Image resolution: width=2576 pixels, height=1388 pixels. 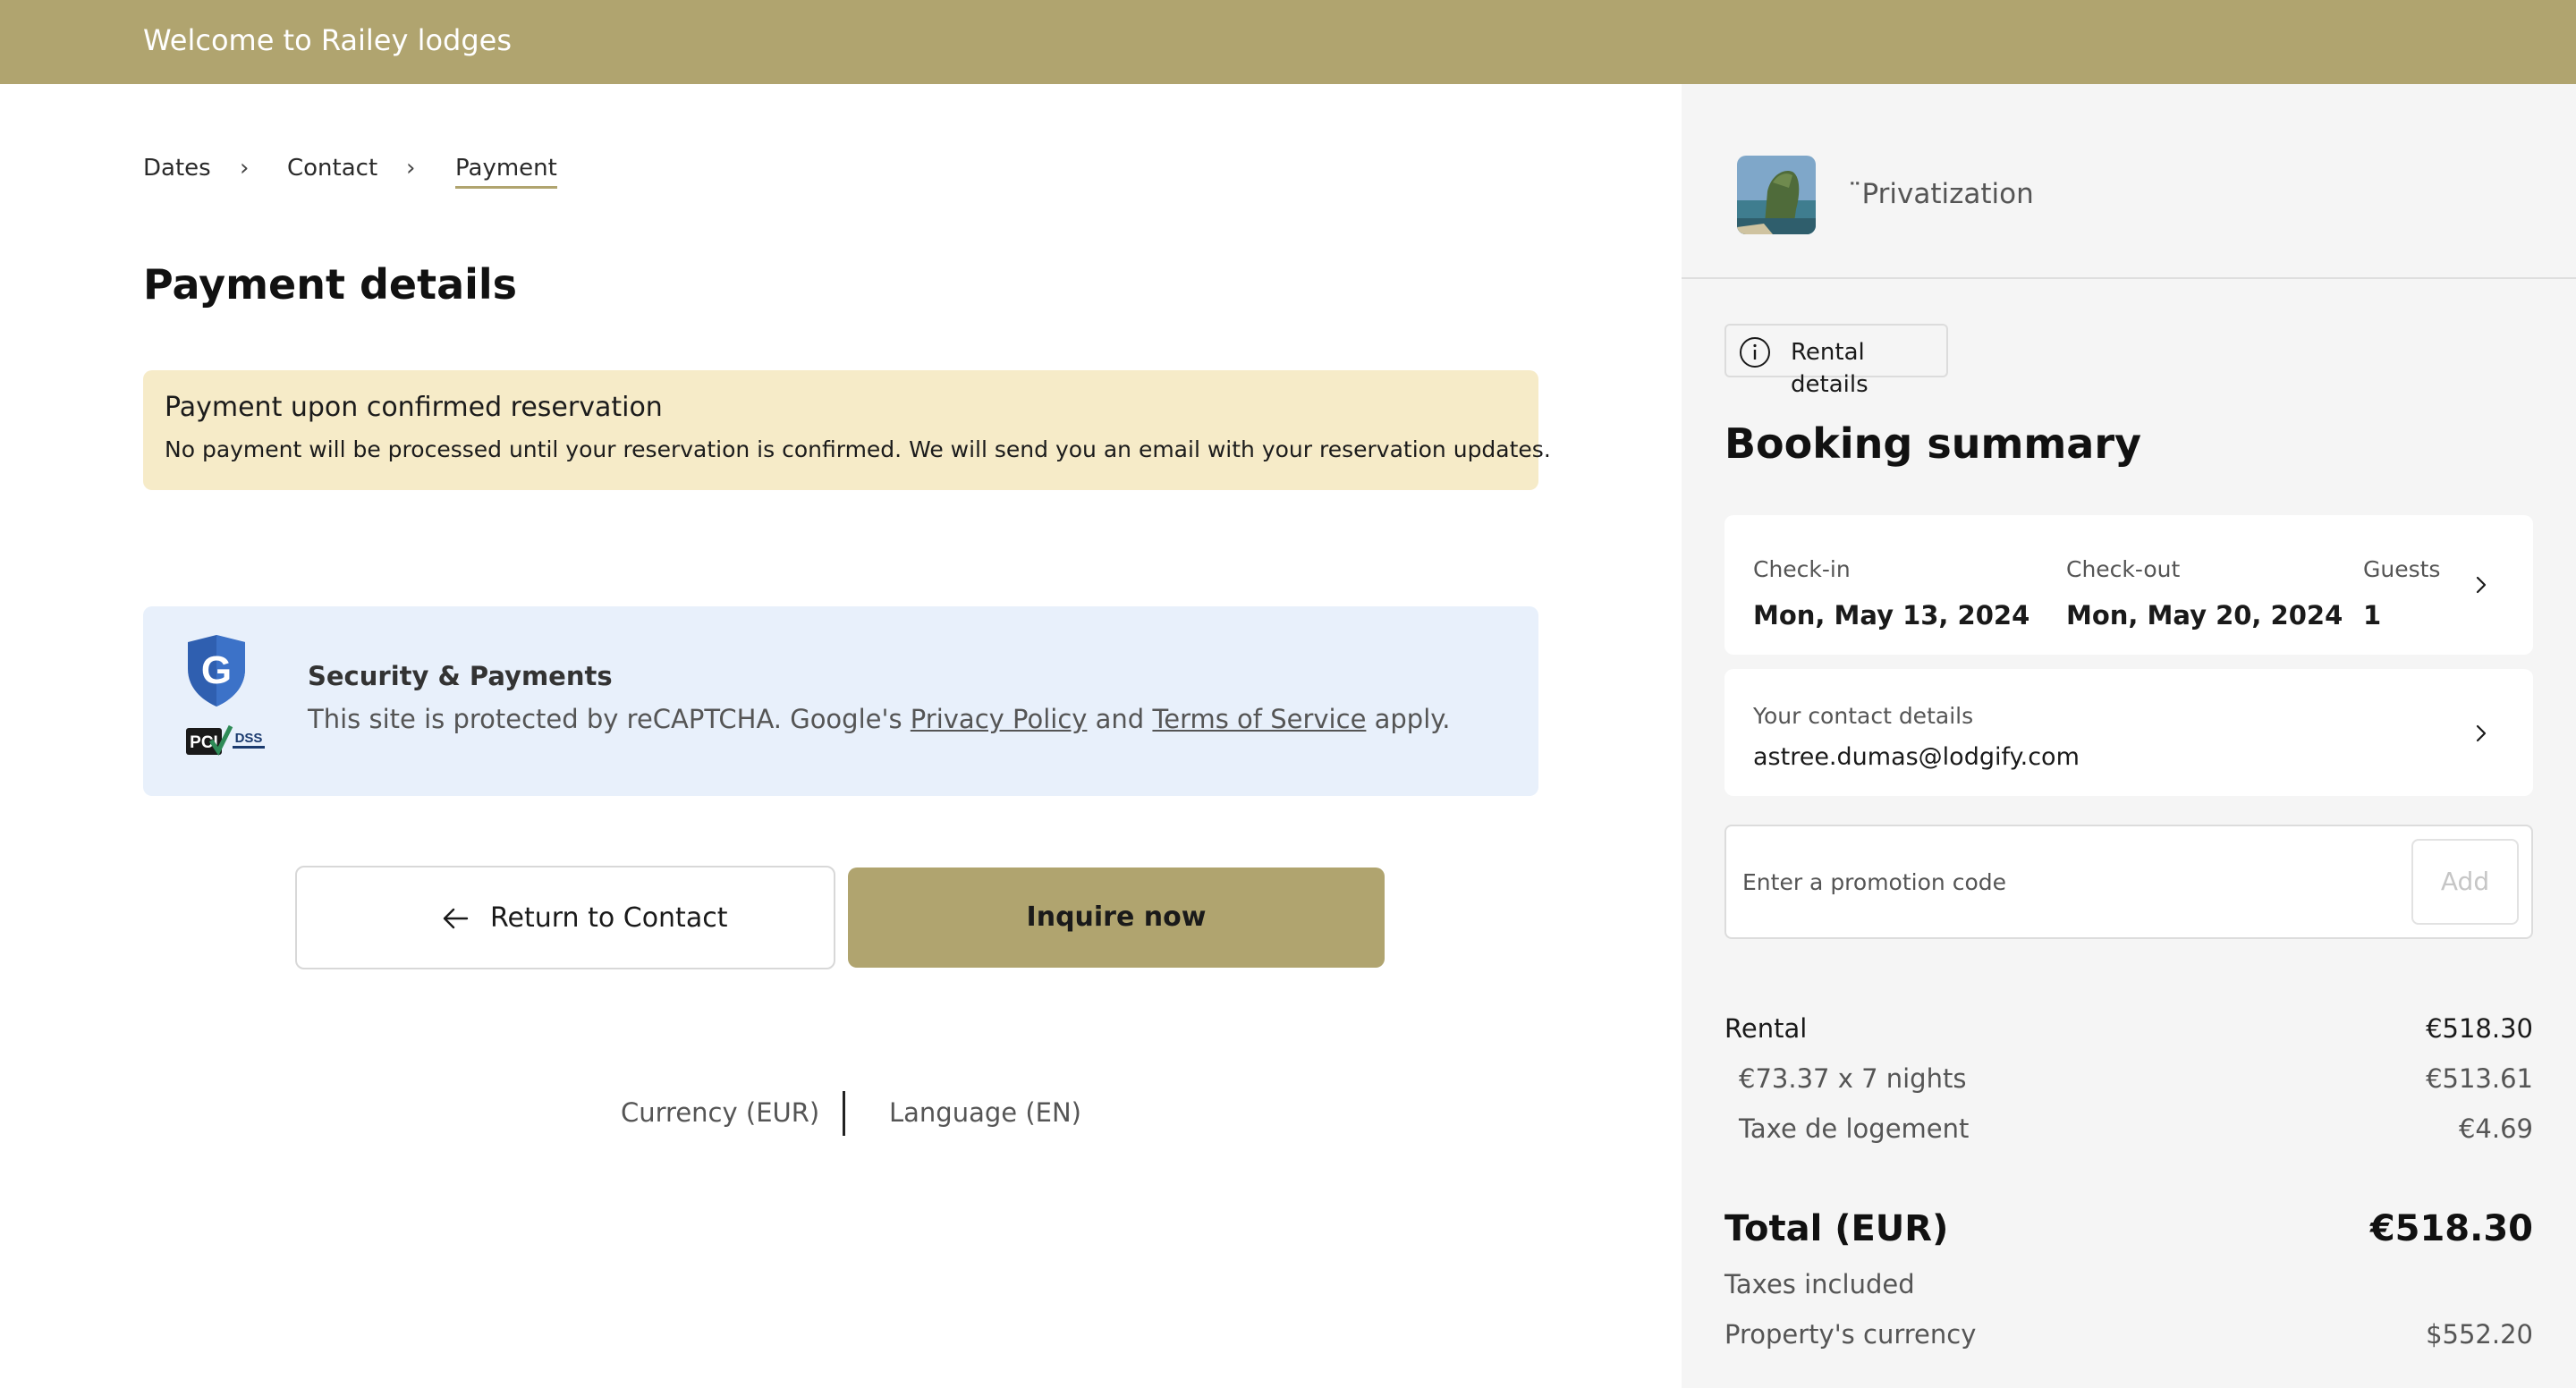 What do you see at coordinates (2372, 616) in the screenshot?
I see `guests-value: 1` at bounding box center [2372, 616].